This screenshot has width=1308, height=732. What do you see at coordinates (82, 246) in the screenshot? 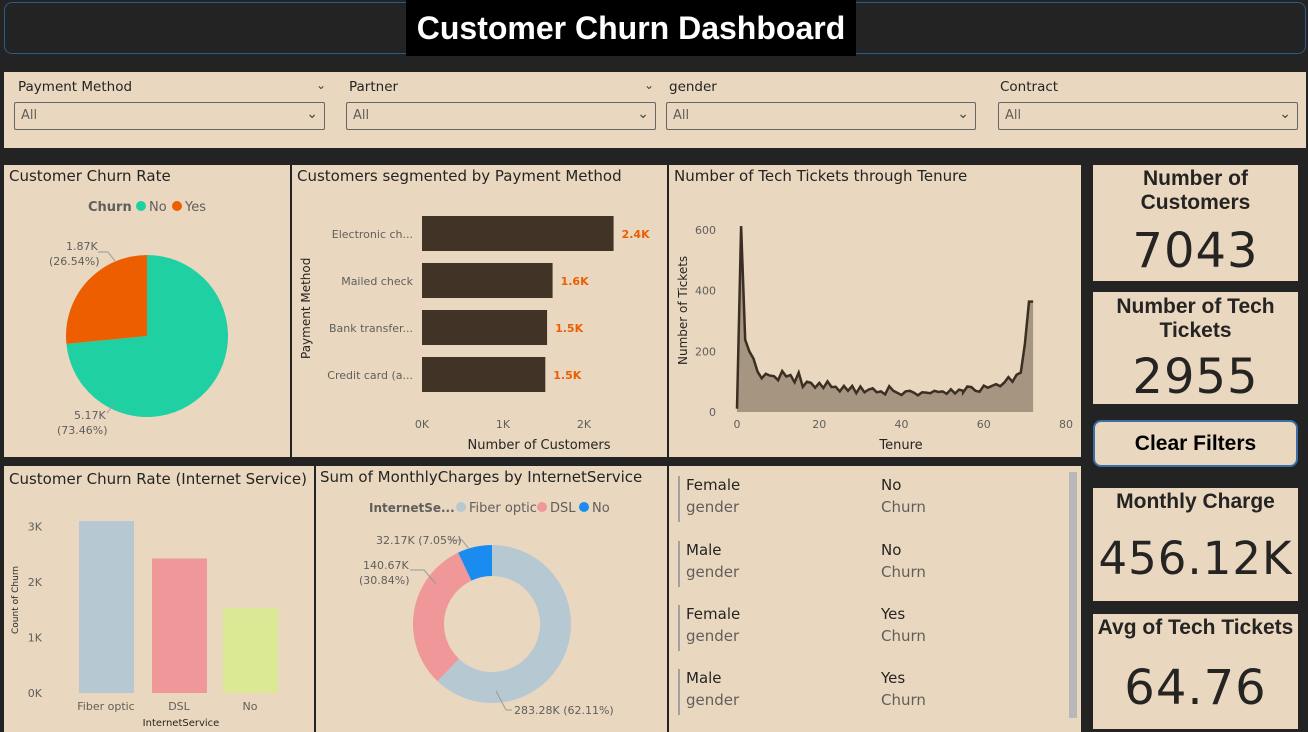
I see `data-label-yes: 1.87K` at bounding box center [82, 246].